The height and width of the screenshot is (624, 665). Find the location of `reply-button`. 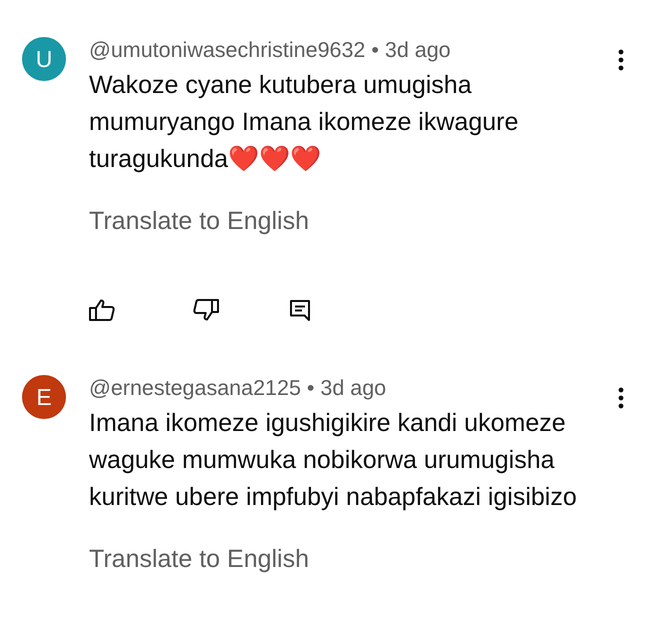

reply-button is located at coordinates (300, 310).